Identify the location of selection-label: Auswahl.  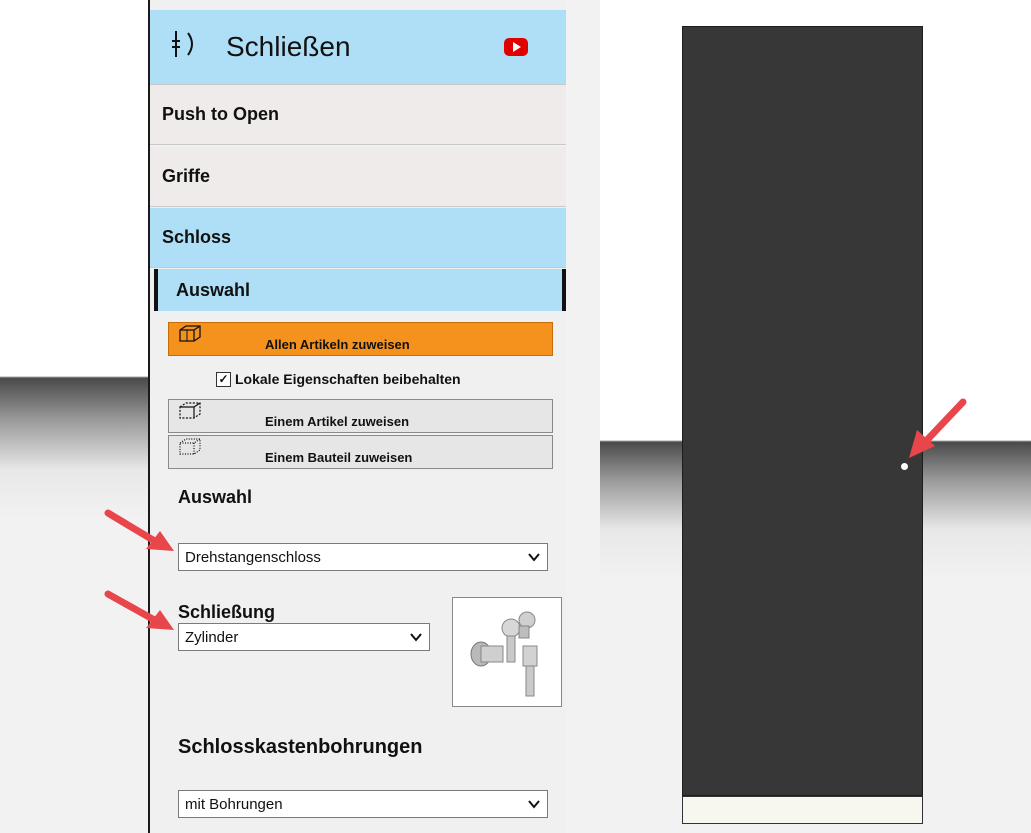
(215, 497).